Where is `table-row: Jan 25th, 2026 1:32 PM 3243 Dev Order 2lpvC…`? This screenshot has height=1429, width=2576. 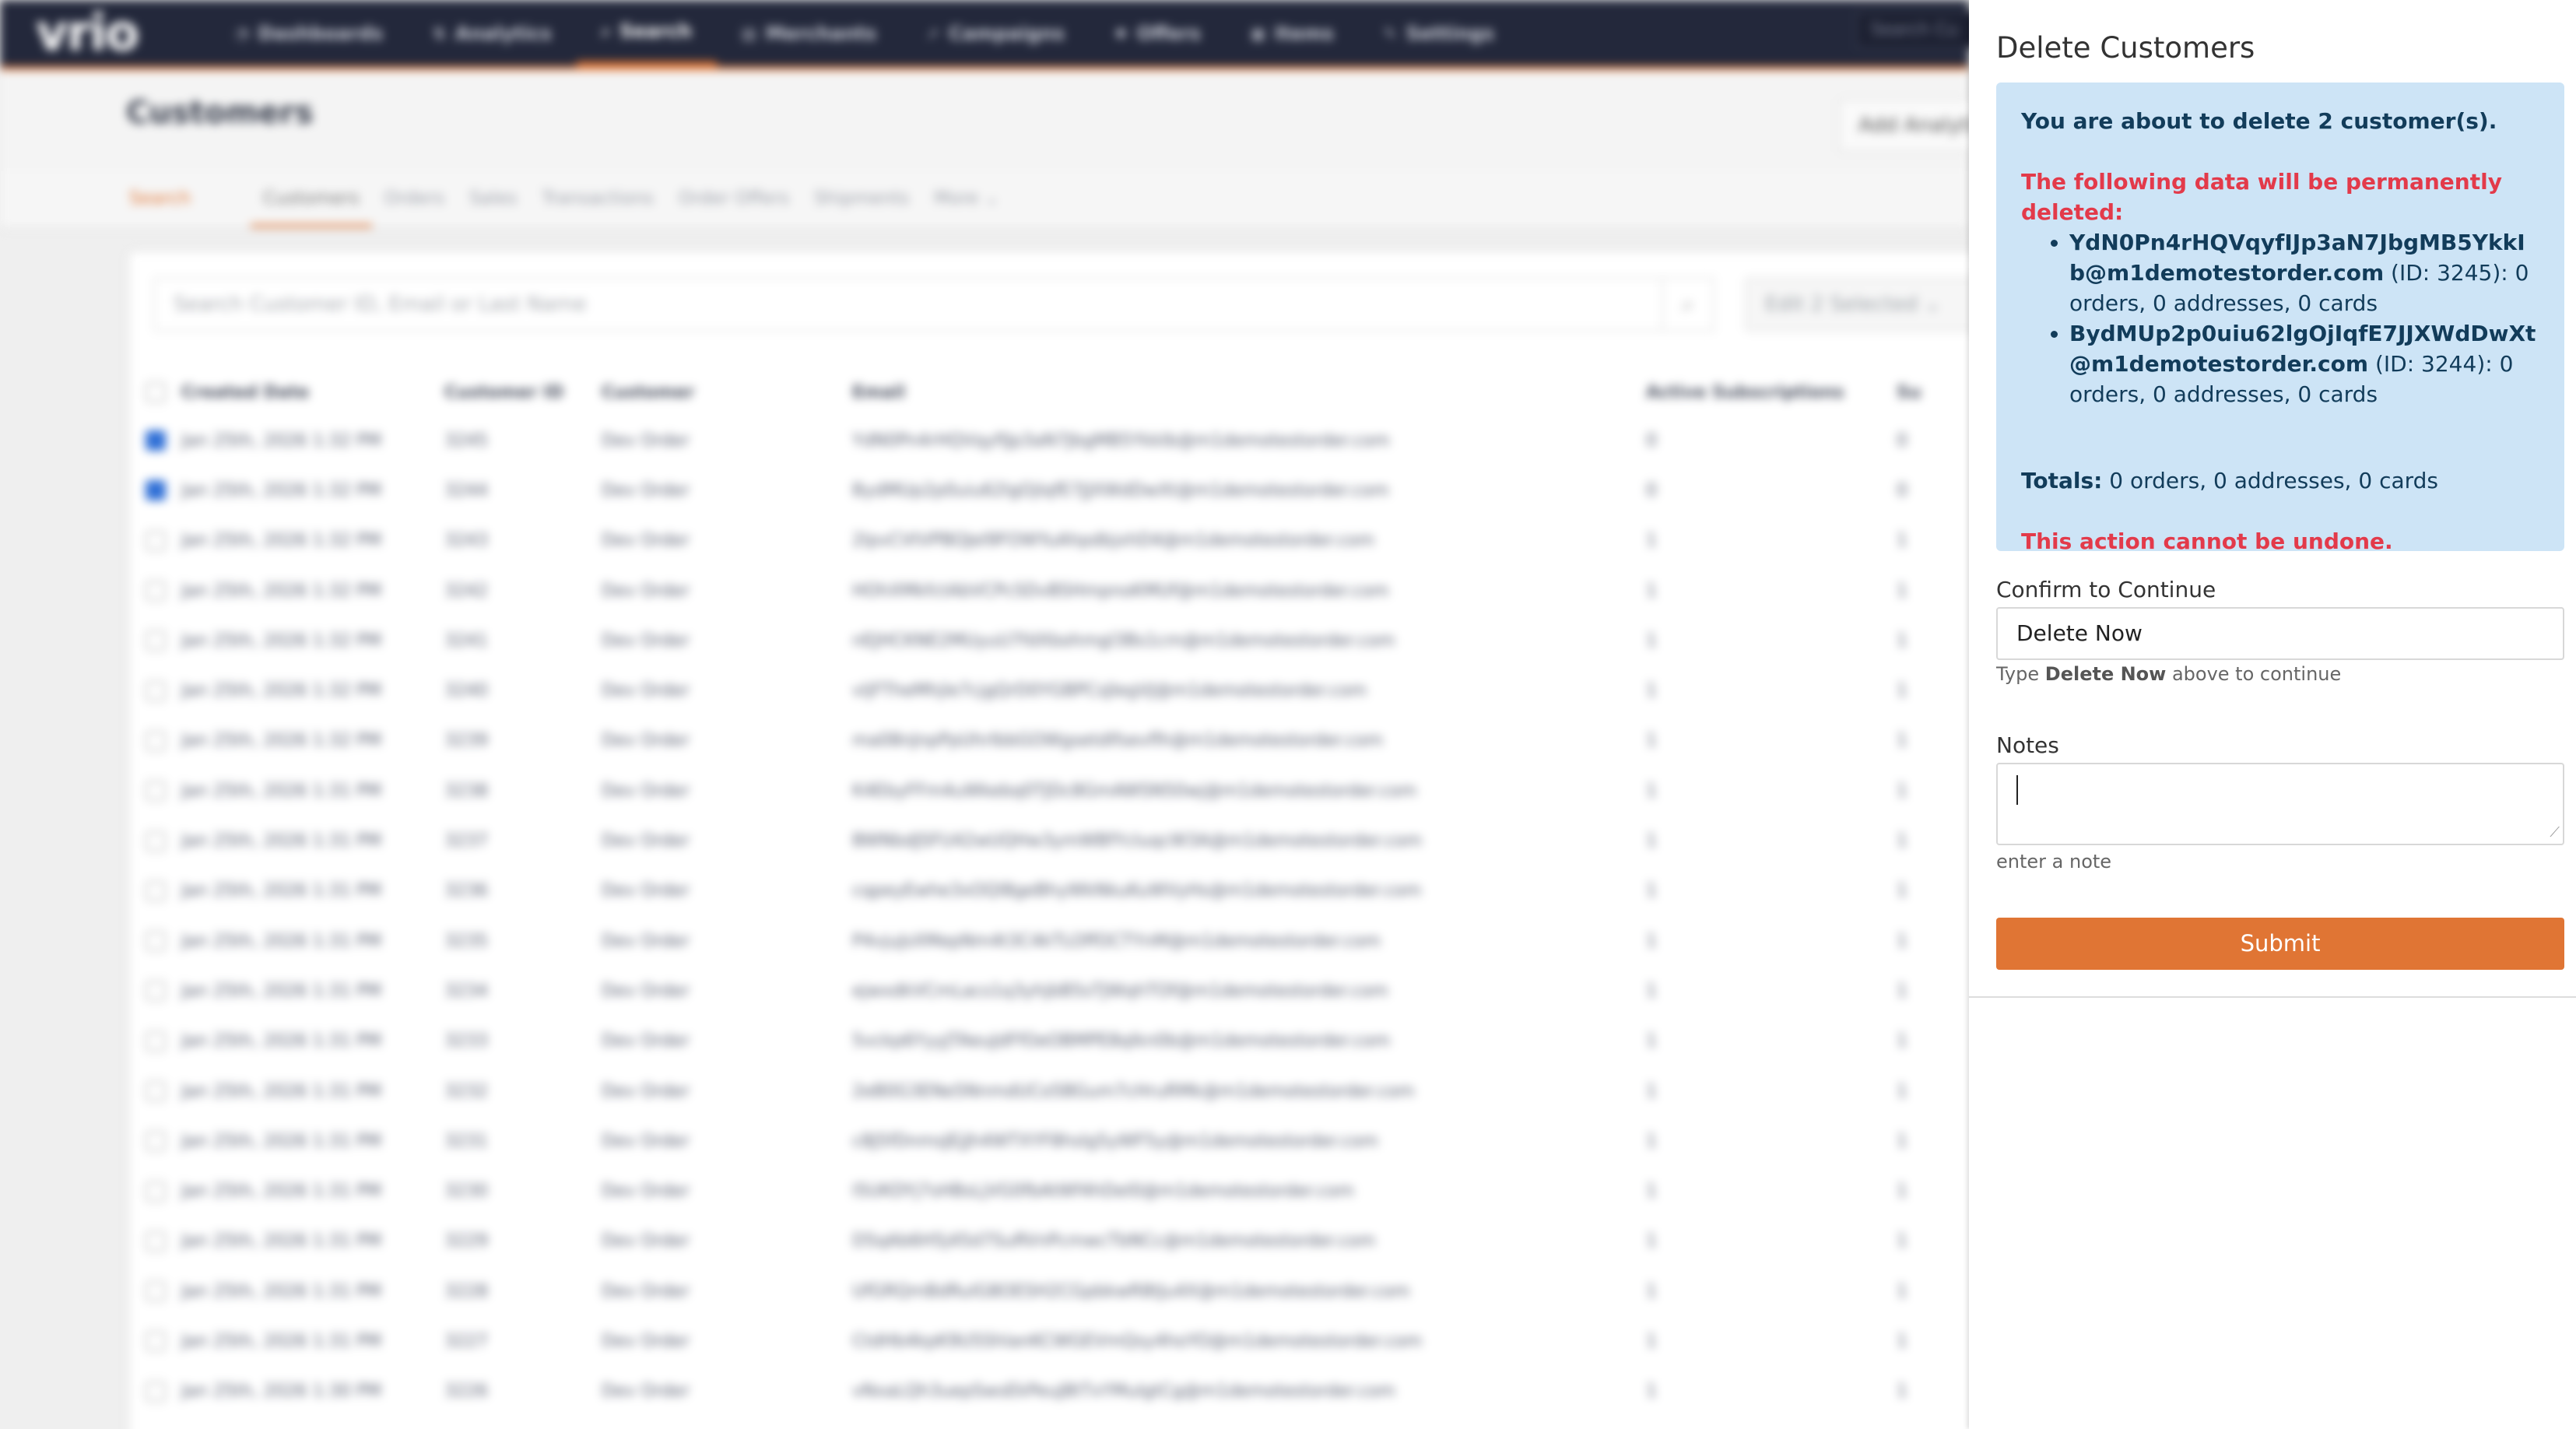
table-row: Jan 25th, 2026 1:32 PM 3243 Dev Order 2lpvC… is located at coordinates (1045, 541).